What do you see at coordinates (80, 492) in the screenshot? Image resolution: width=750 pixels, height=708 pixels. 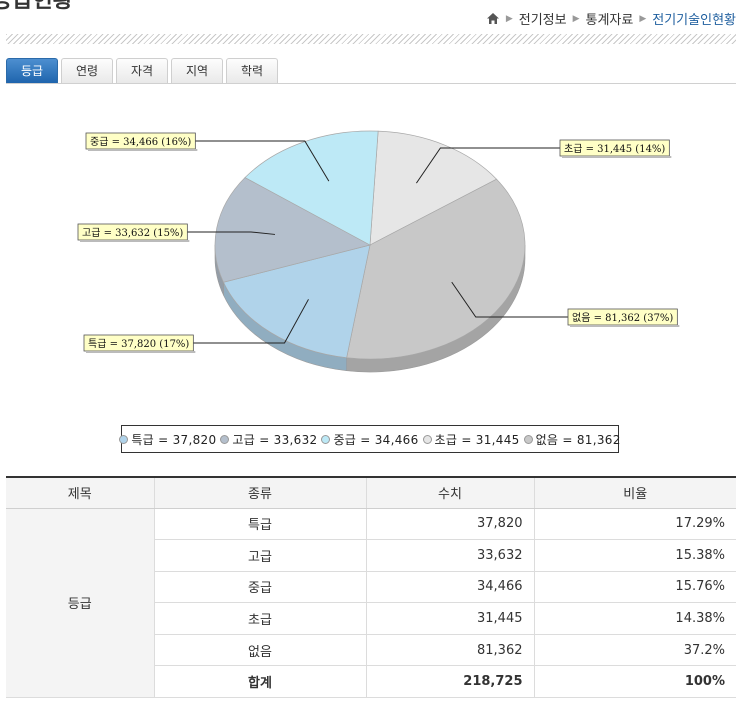 I see `column-header-title: 제목` at bounding box center [80, 492].